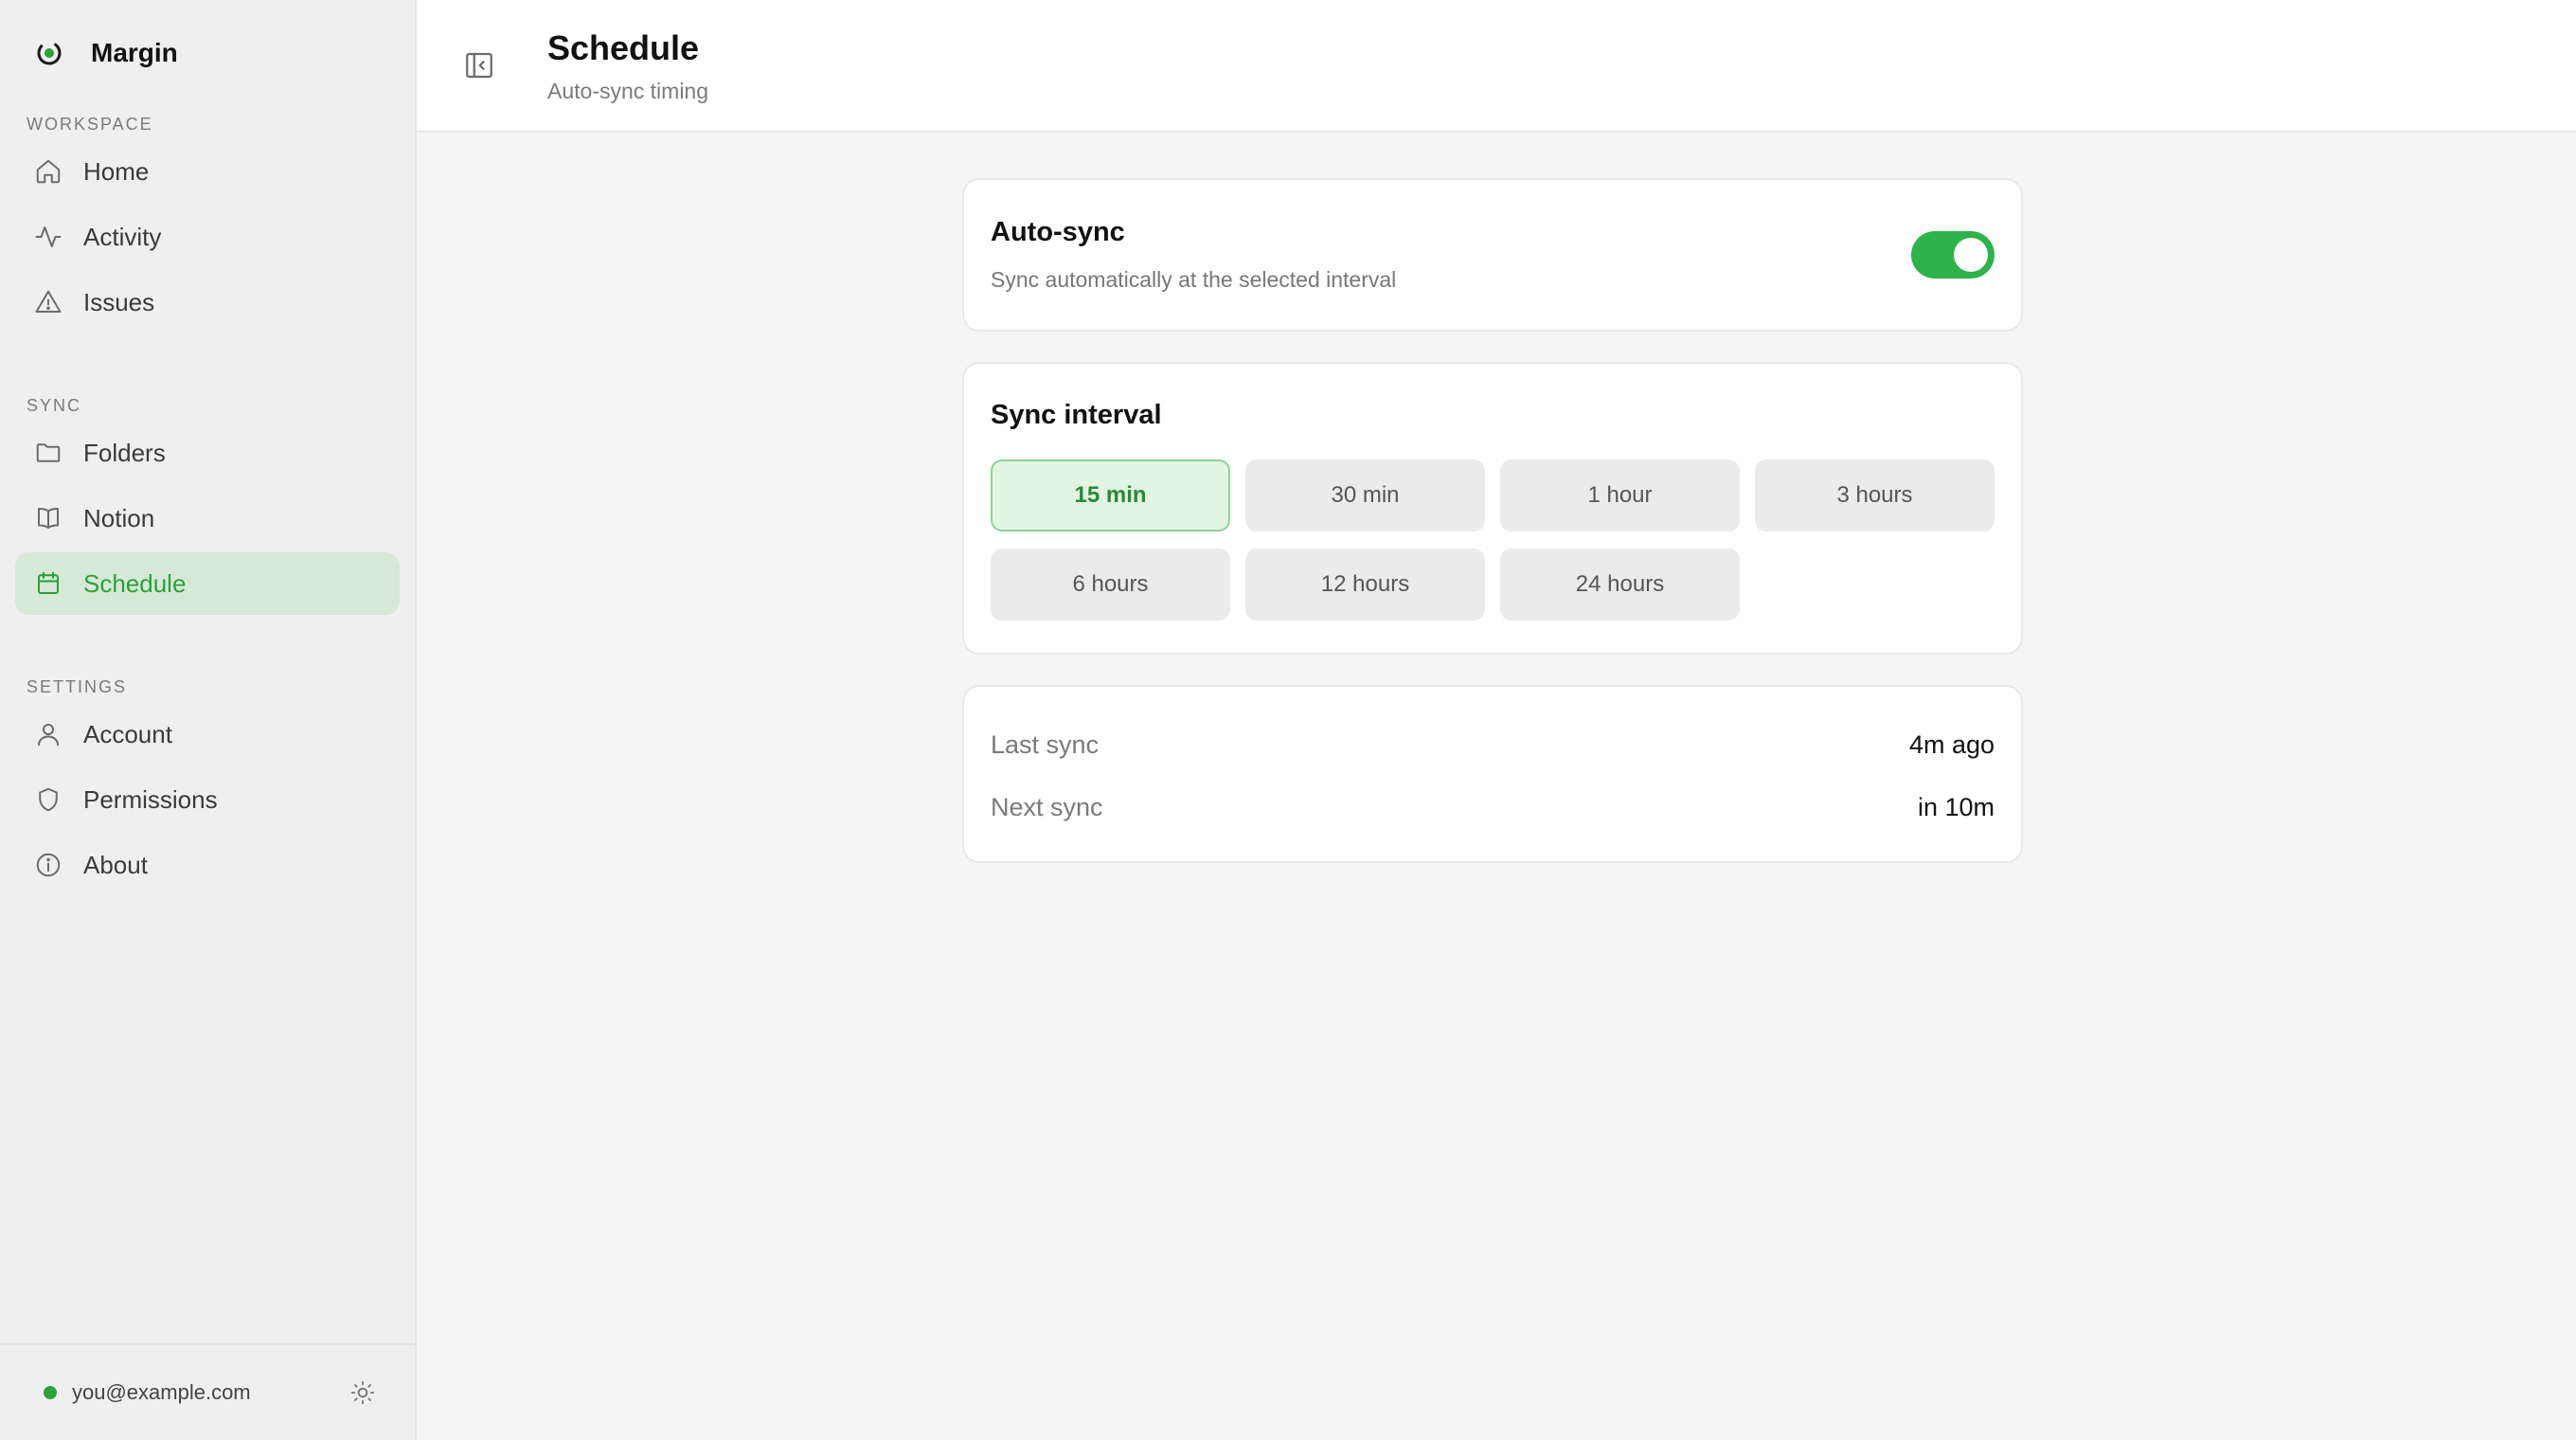 The width and height of the screenshot is (2576, 1440). What do you see at coordinates (1971, 255) in the screenshot?
I see `toggle-knob` at bounding box center [1971, 255].